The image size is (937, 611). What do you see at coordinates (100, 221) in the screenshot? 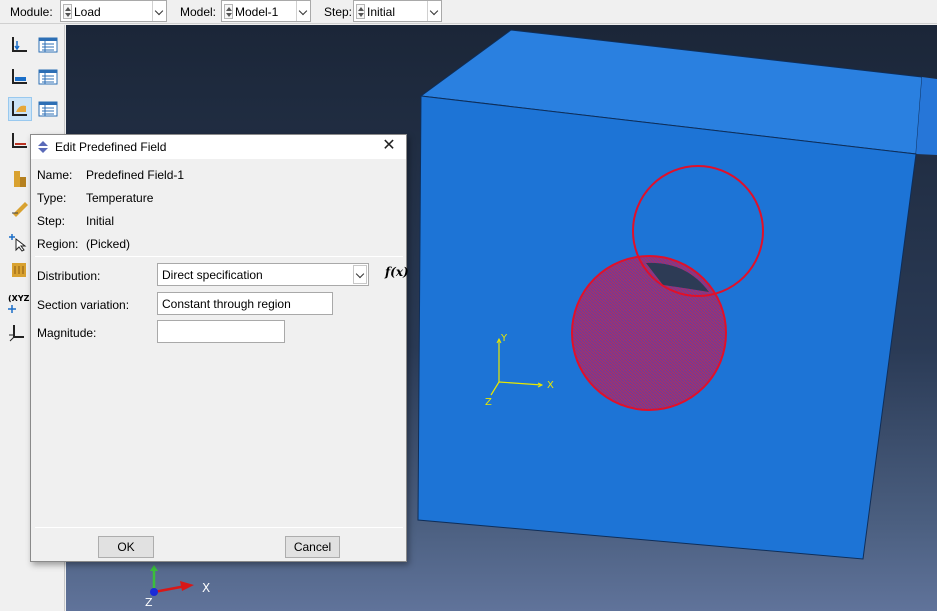
I see `step-info-value: Initial` at bounding box center [100, 221].